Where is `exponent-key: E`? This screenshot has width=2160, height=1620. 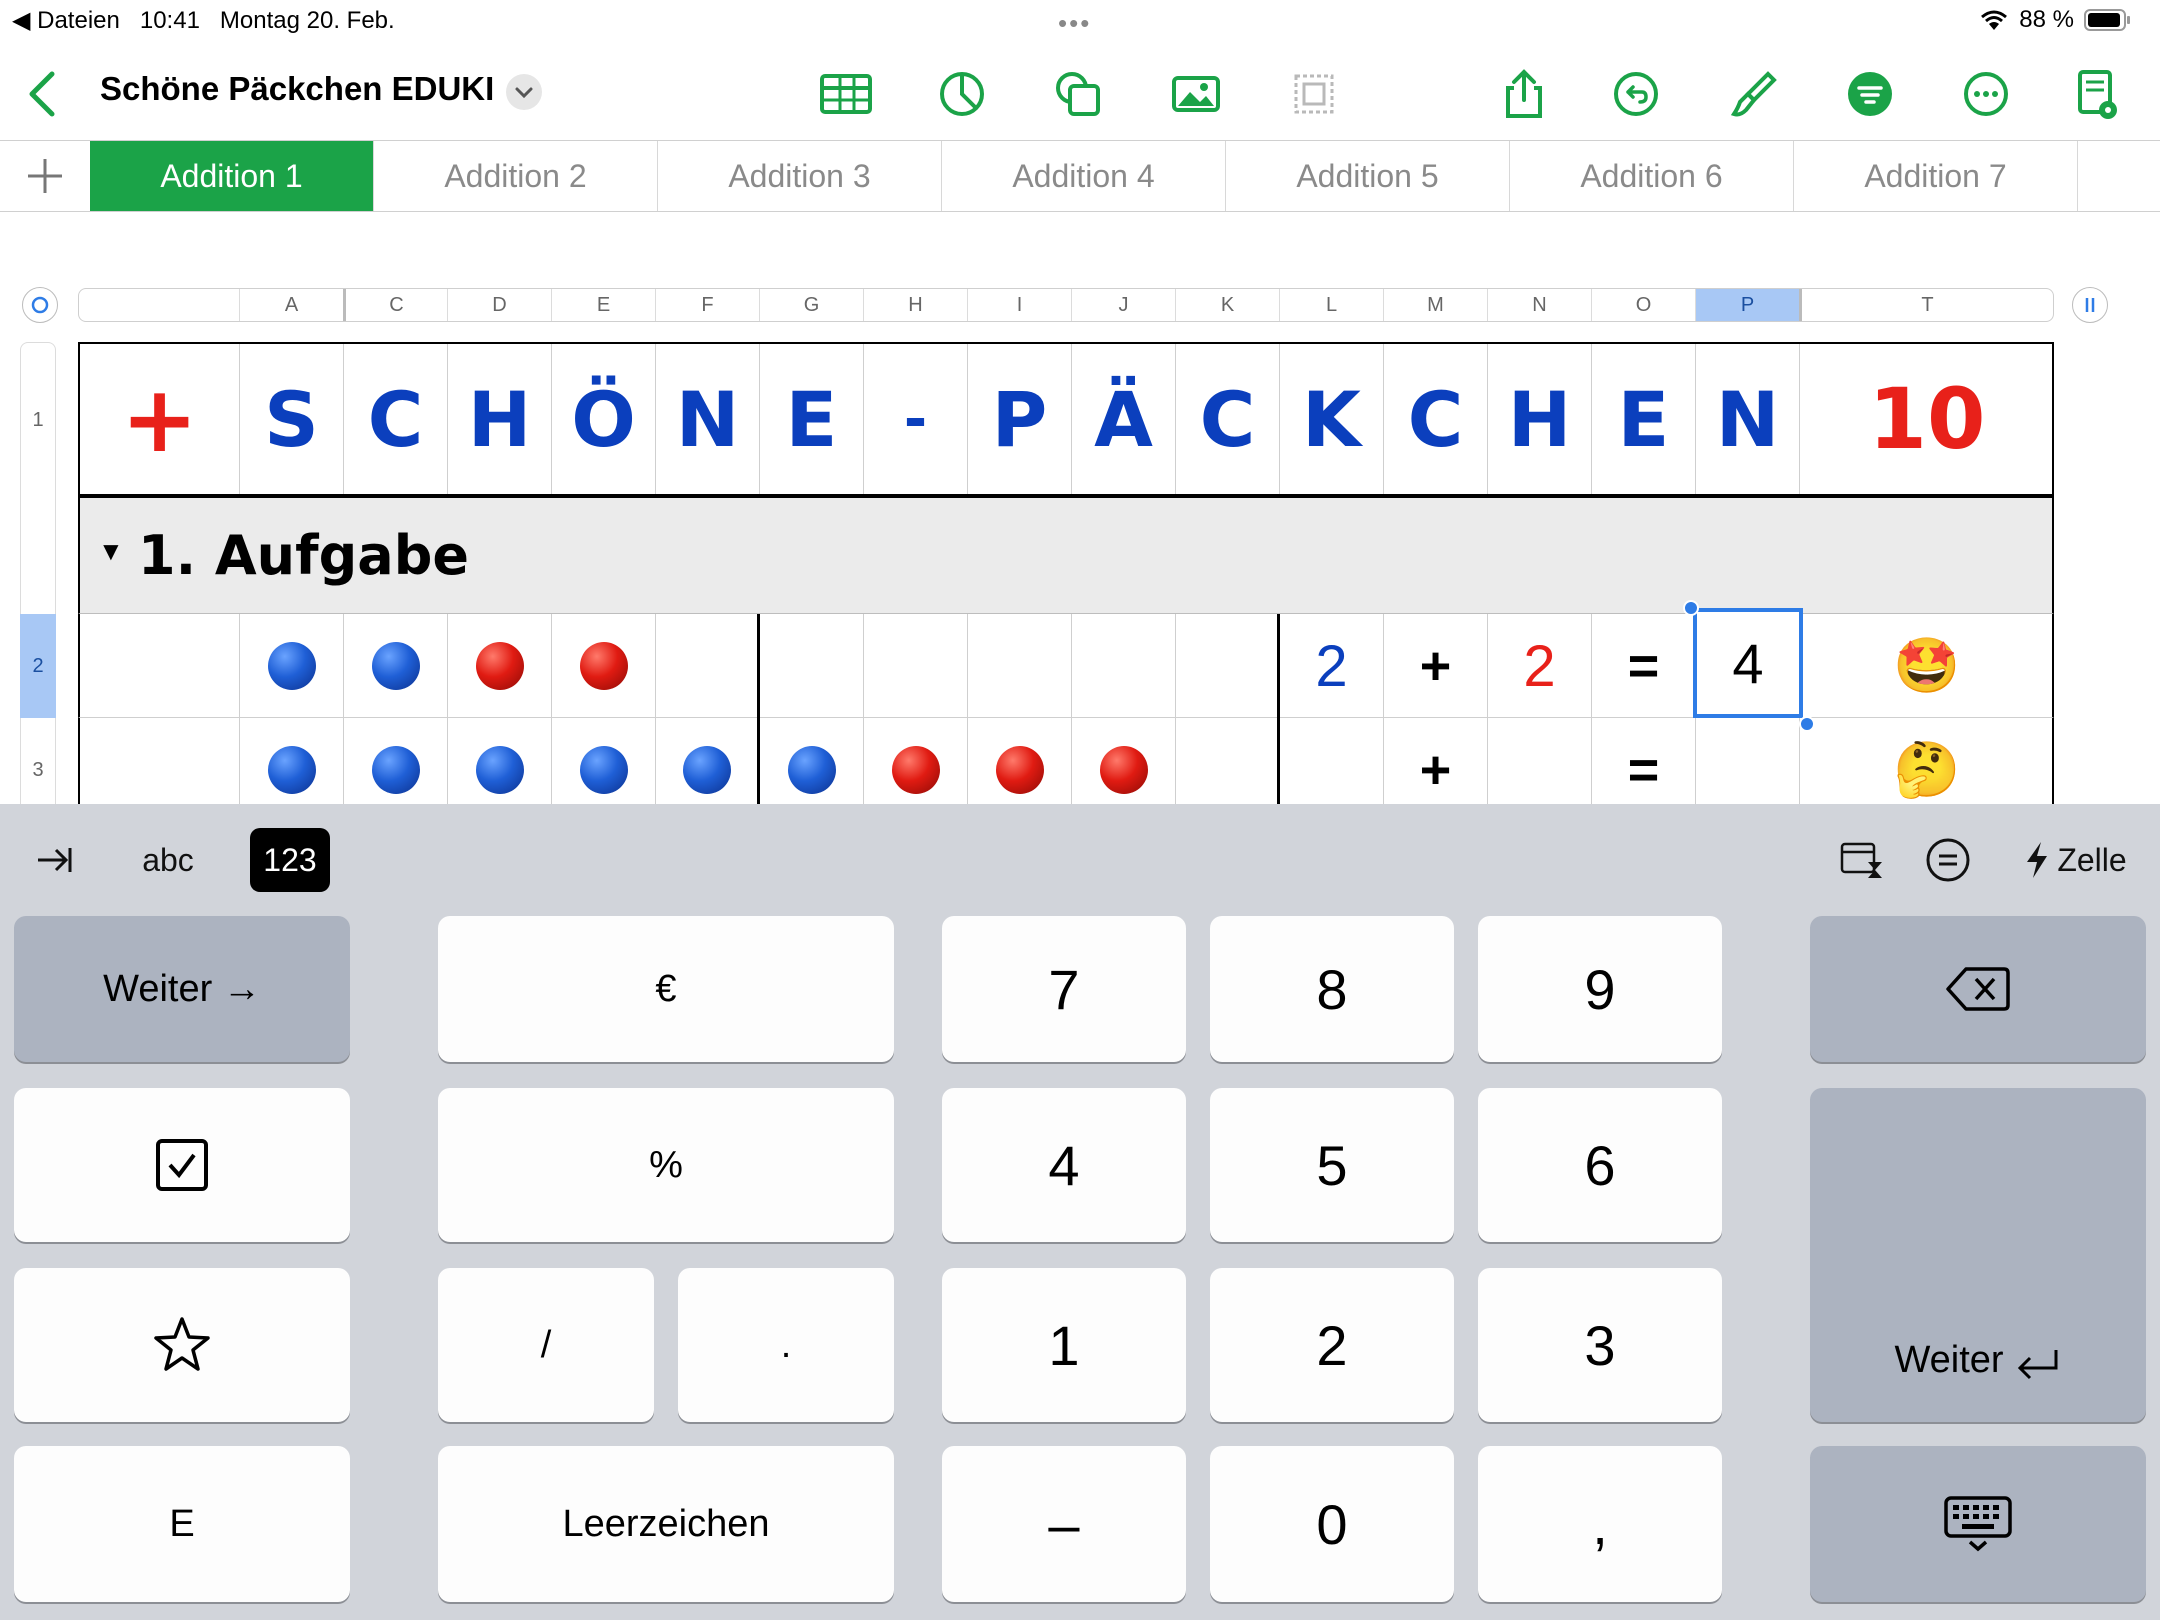
exponent-key: E is located at coordinates (182, 1524).